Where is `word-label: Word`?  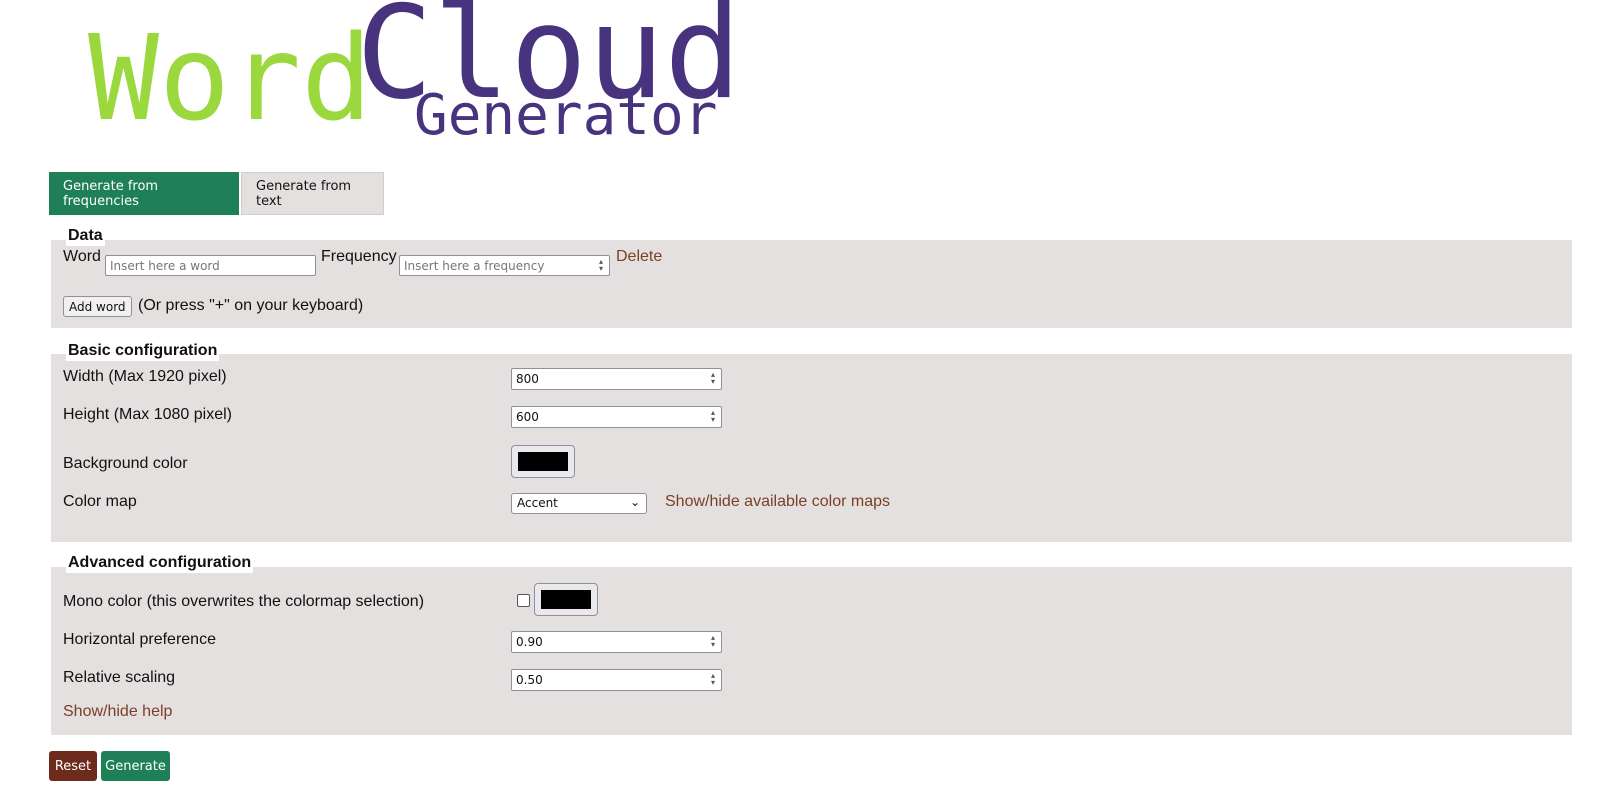
word-label: Word is located at coordinates (82, 256).